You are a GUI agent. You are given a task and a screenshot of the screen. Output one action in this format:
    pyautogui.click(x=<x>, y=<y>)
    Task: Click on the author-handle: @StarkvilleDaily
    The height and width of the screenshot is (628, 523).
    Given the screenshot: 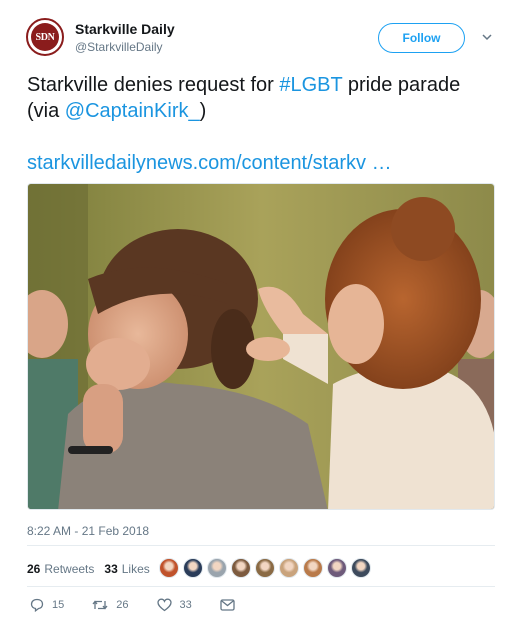 What is the action you would take?
    pyautogui.click(x=119, y=47)
    